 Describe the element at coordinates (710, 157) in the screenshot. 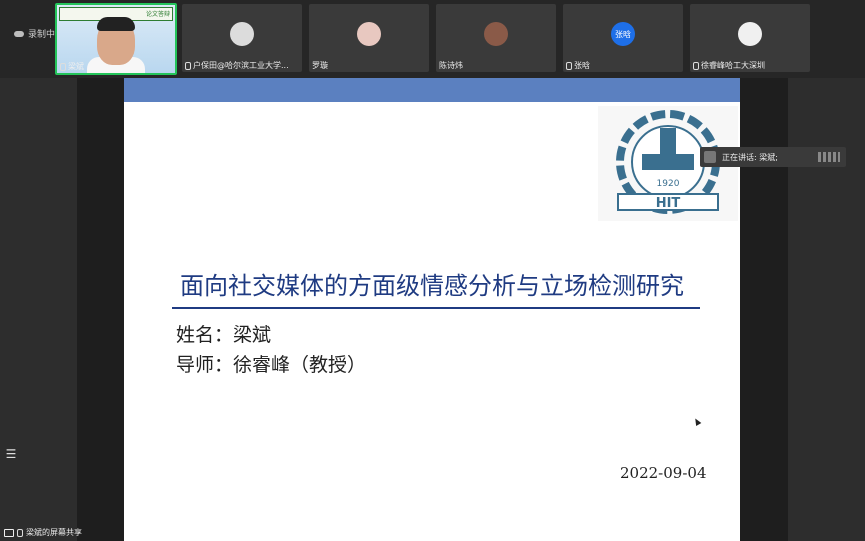

I see `speaker-avatar` at that location.